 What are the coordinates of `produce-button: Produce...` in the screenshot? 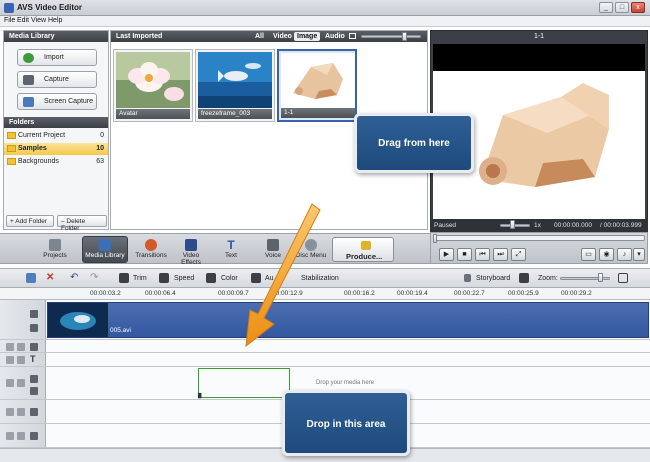 It's located at (363, 249).